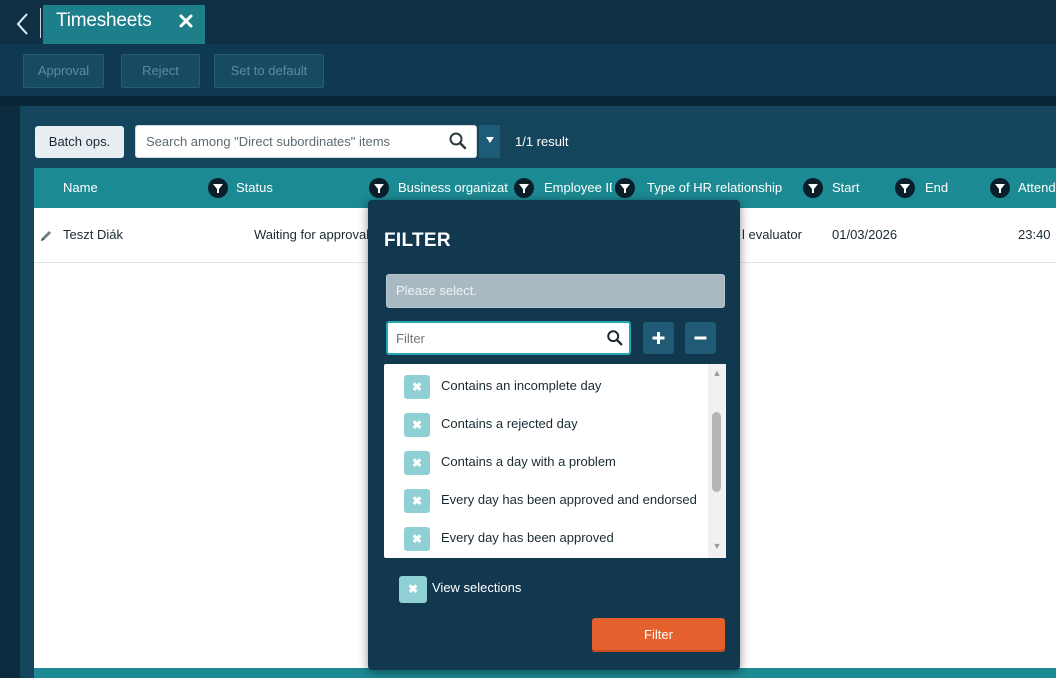 The width and height of the screenshot is (1056, 678). I want to click on list-item-label: Every day has been approved, so click(527, 537).